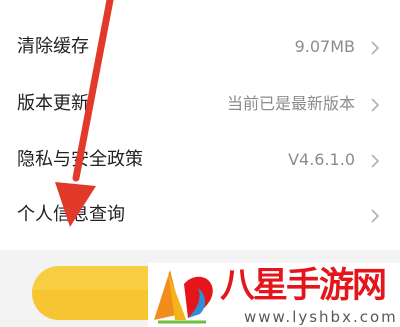 Image resolution: width=400 pixels, height=327 pixels. What do you see at coordinates (80, 159) in the screenshot?
I see `privacy-policy-label: 隐私与安全政策` at bounding box center [80, 159].